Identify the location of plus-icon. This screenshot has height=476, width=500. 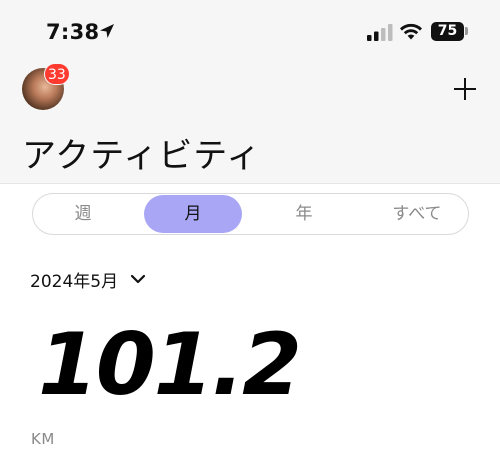
(465, 89).